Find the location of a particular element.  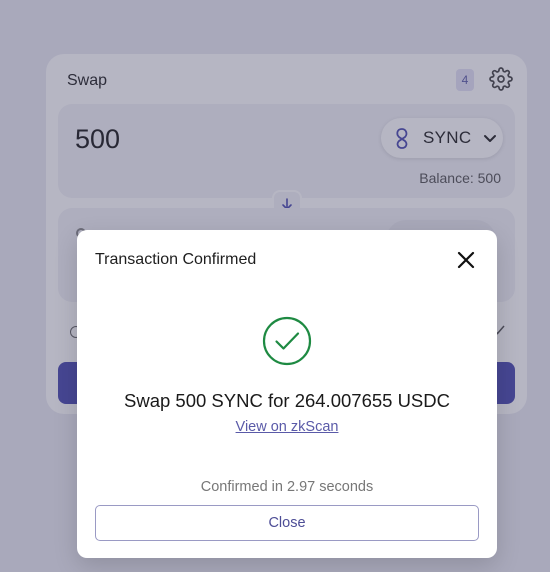

confirmation-time: Confirmed in 2.97 seconds is located at coordinates (287, 487).